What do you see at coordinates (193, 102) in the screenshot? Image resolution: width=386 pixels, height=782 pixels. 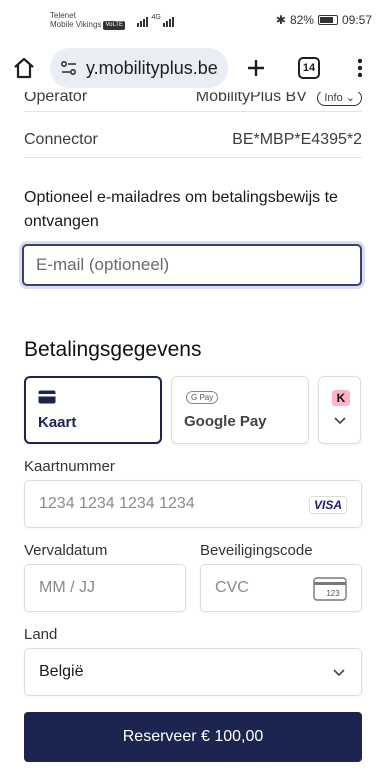 I see `operator-row: Operator MobilityPlus BV Info ⌄` at bounding box center [193, 102].